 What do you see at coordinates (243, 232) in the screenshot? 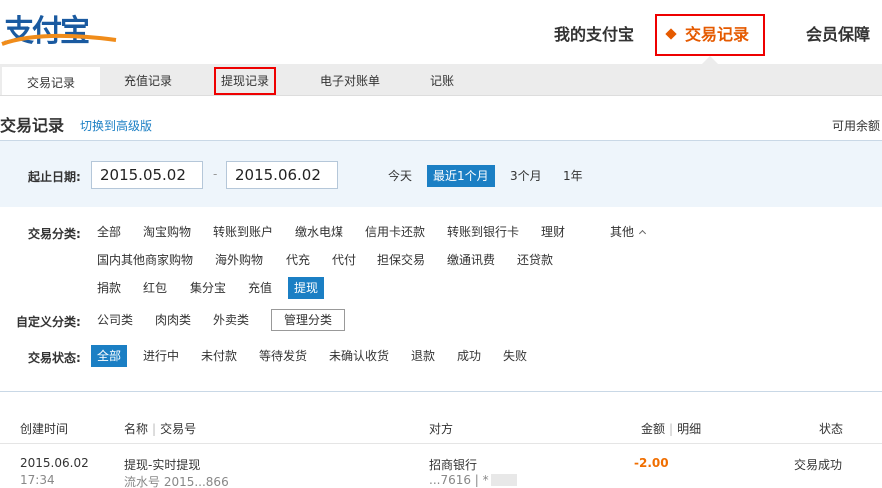
I see `category-transfer-account: 转账到账户` at bounding box center [243, 232].